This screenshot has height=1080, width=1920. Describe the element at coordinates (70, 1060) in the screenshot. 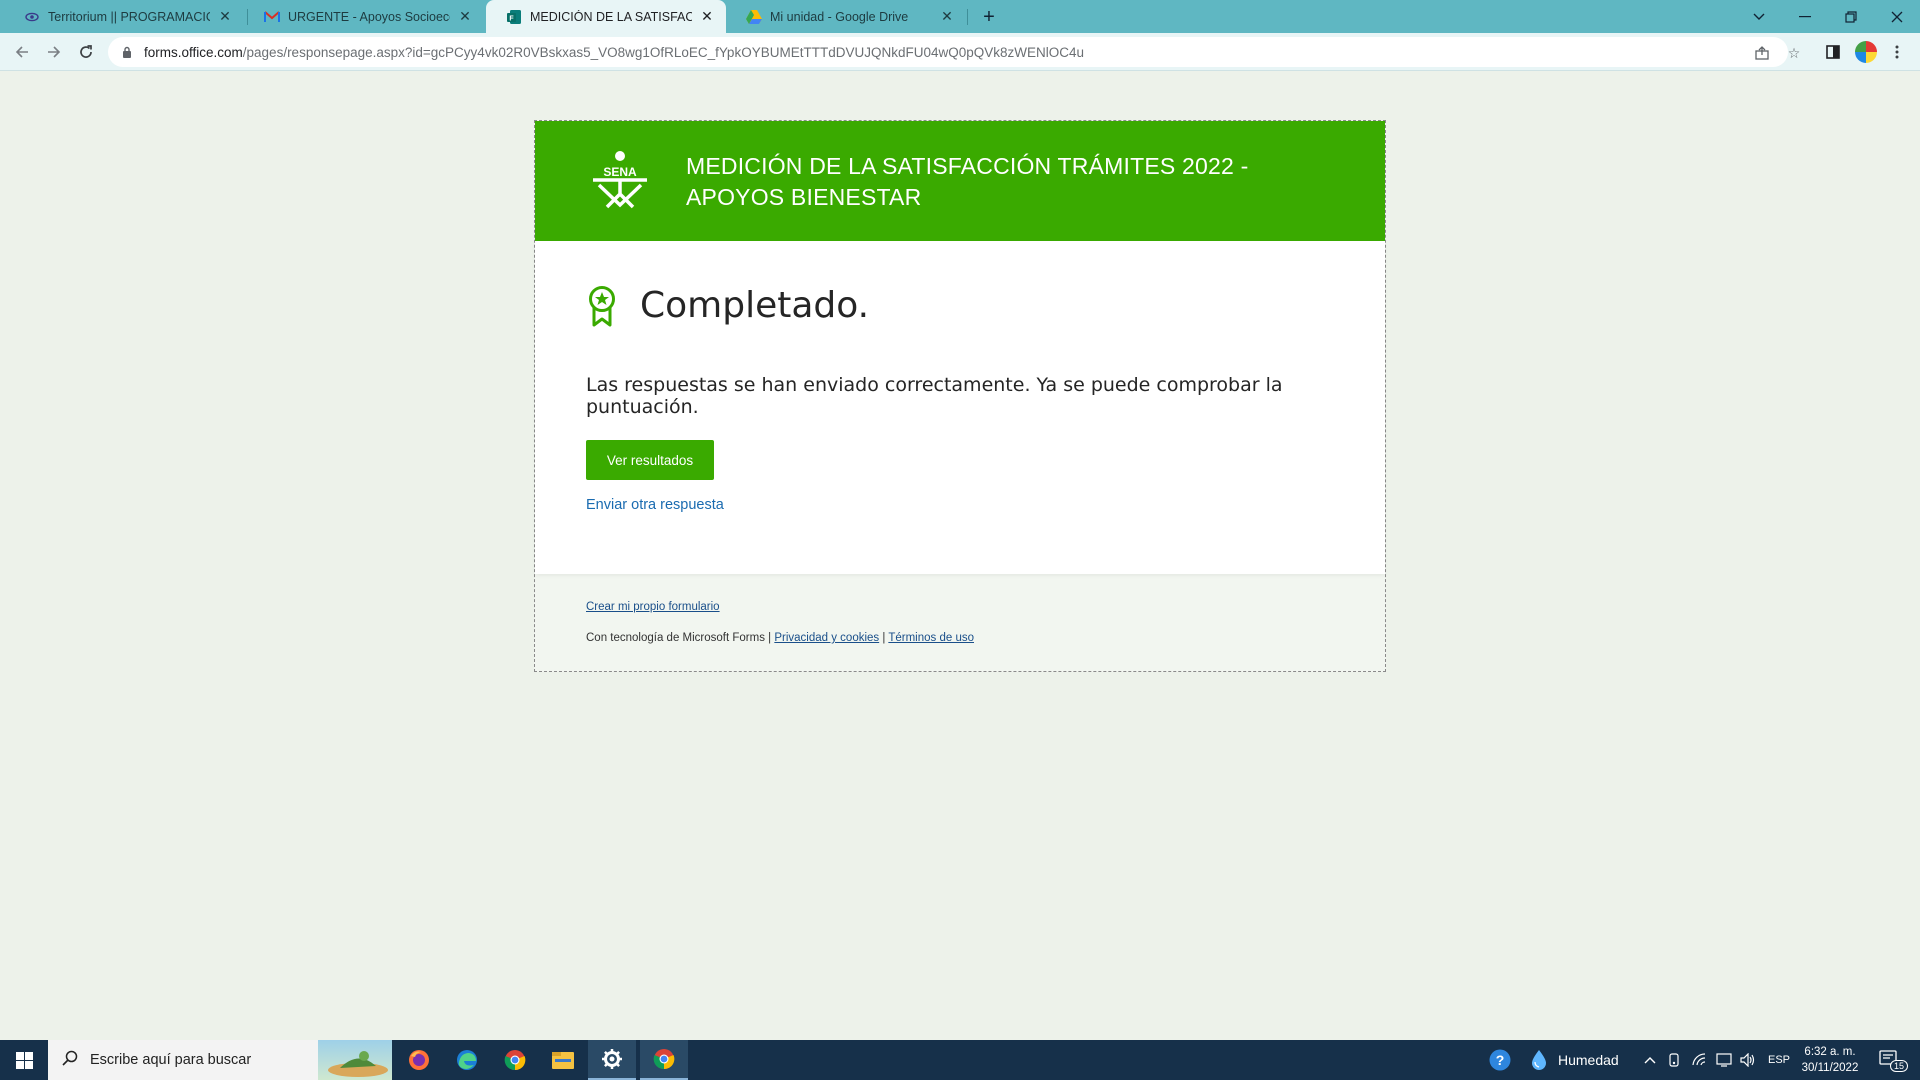

I see `search-icon` at that location.